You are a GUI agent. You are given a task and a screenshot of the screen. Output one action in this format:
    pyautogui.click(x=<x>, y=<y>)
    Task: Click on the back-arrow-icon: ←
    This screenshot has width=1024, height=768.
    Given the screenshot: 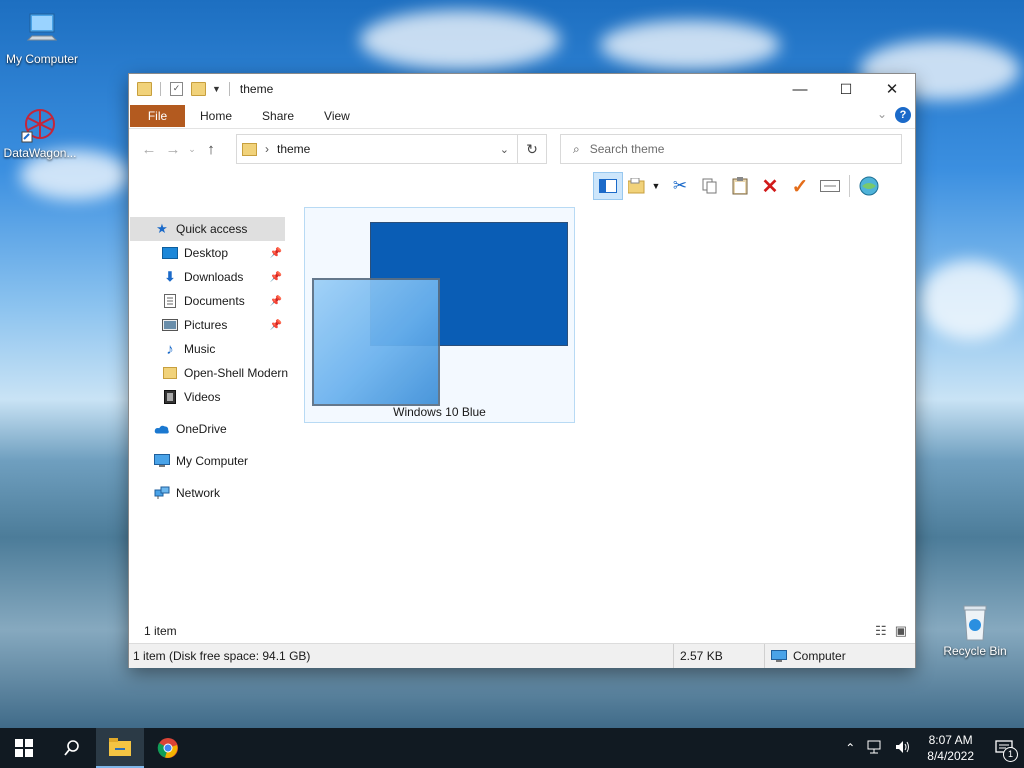 What is the action you would take?
    pyautogui.click(x=149, y=149)
    